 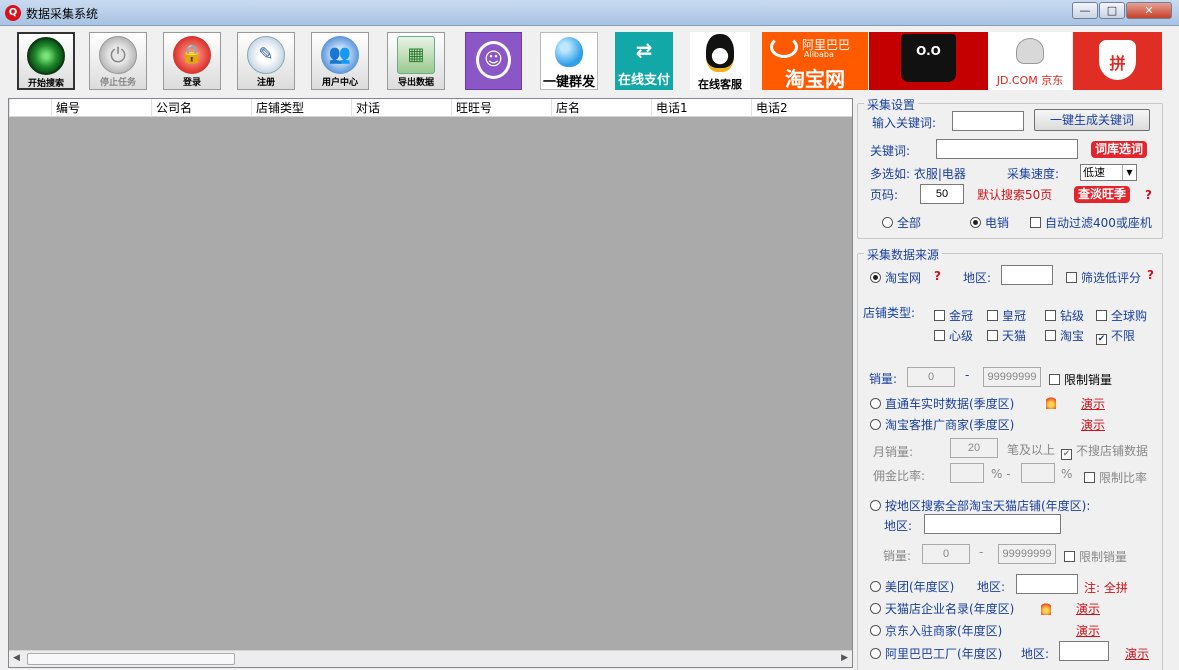 What do you see at coordinates (1088, 608) in the screenshot?
I see `tmall-enterprise-demo-link: 演示` at bounding box center [1088, 608].